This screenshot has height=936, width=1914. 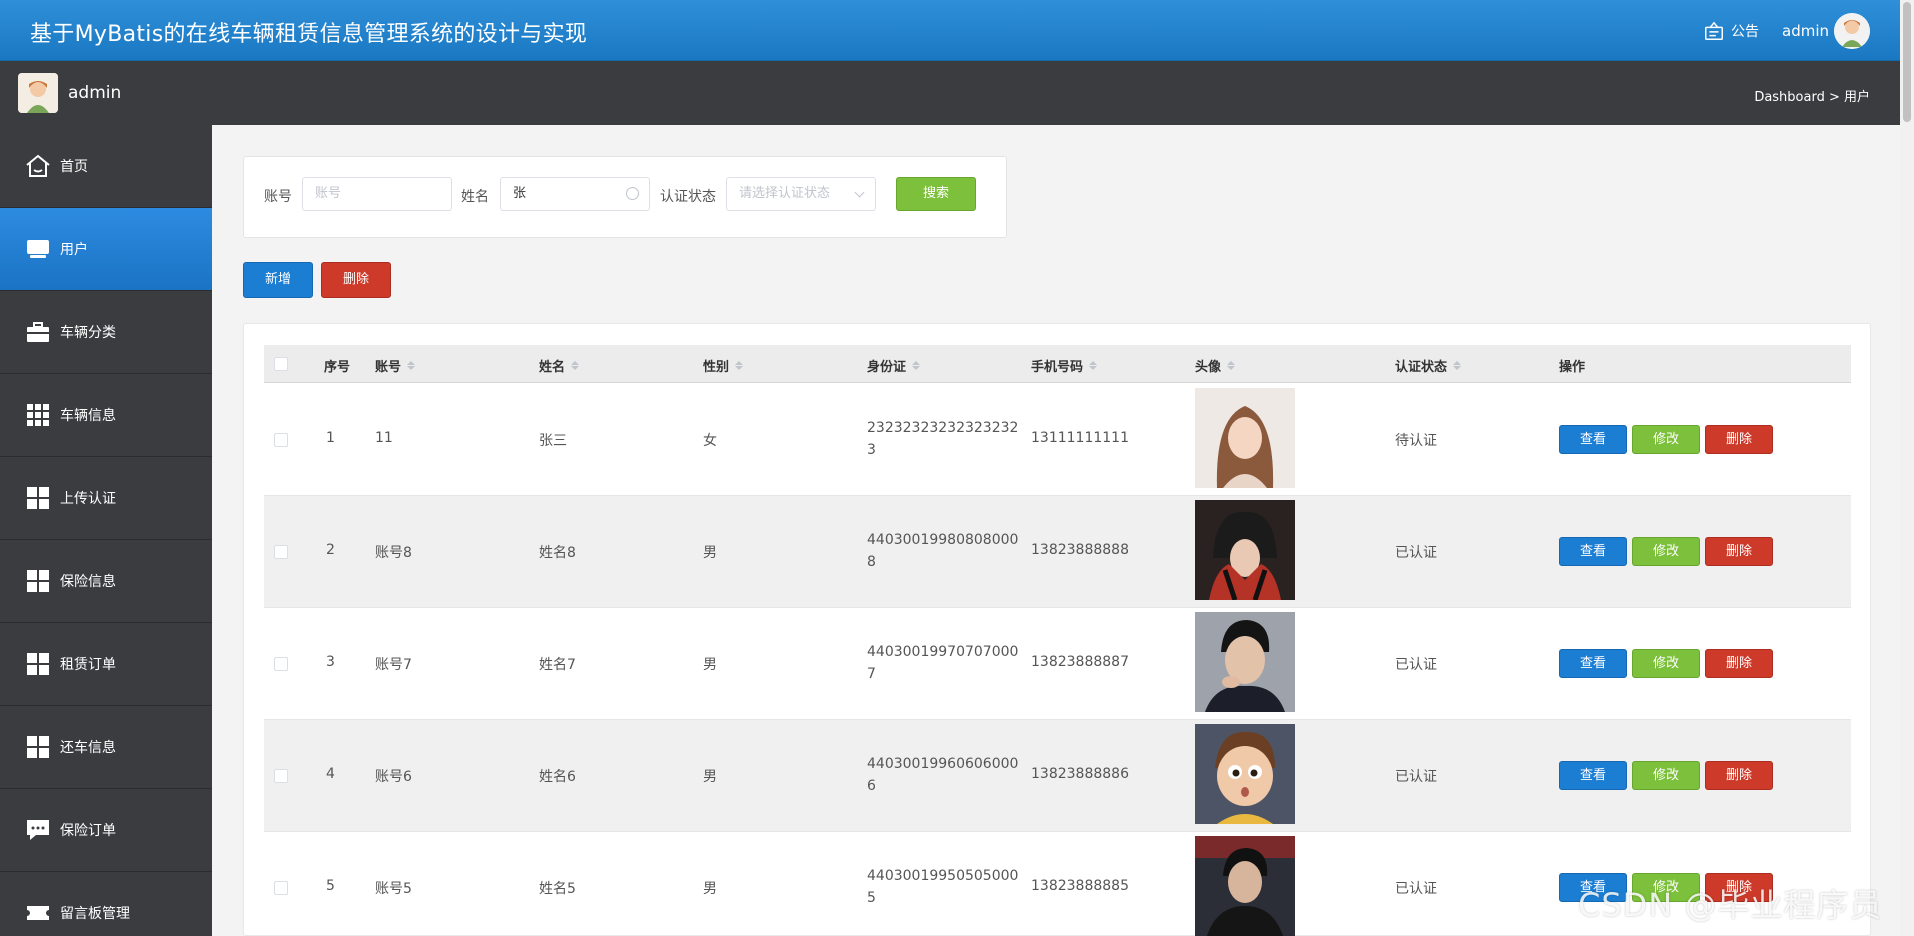 I want to click on col-header-status: 认证状态, so click(x=1428, y=365).